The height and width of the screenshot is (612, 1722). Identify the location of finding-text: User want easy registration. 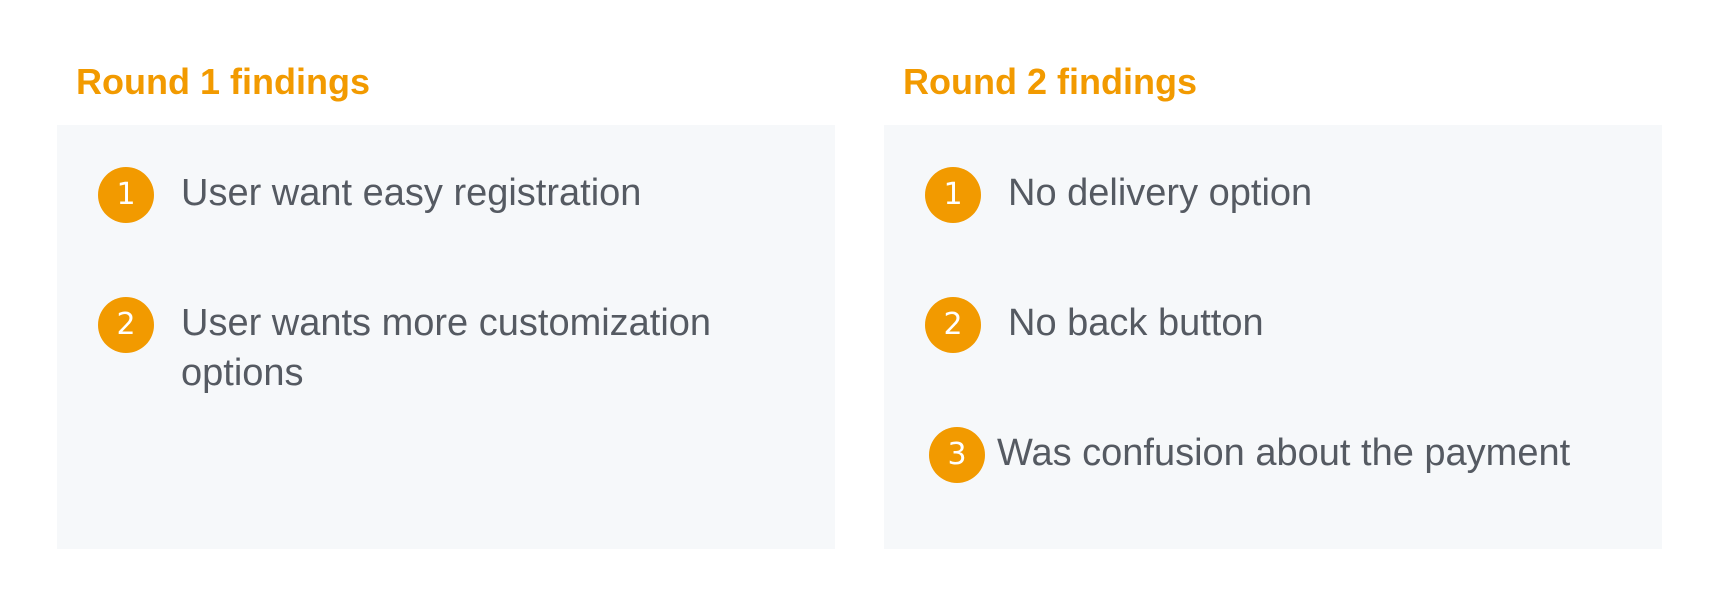
(411, 193).